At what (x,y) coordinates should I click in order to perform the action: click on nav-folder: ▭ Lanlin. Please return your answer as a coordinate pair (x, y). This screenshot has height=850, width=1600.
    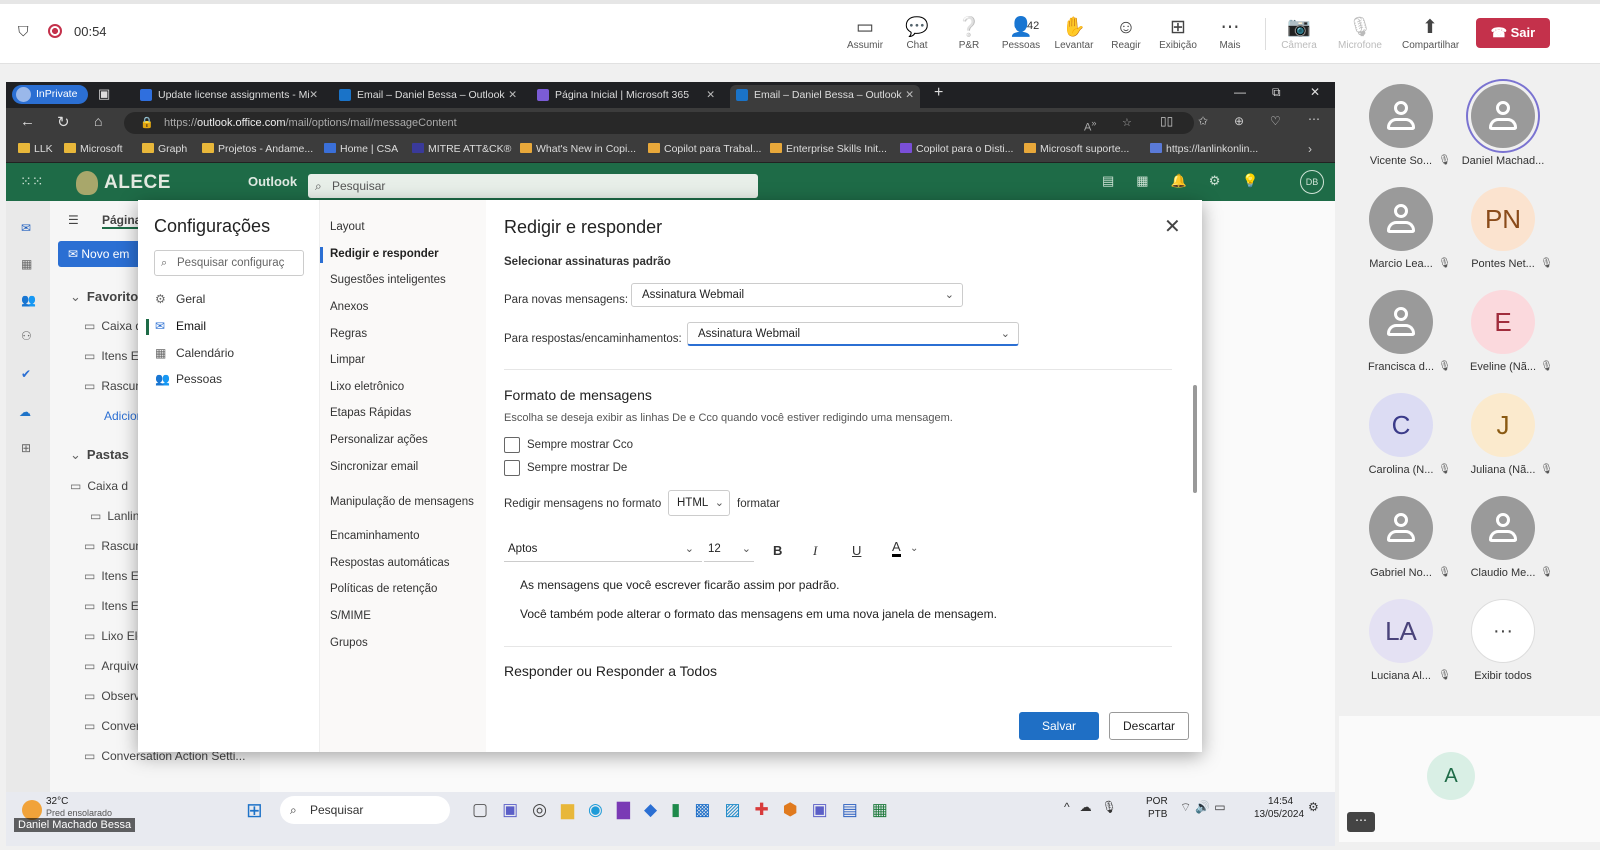
    Looking at the image, I should click on (114, 516).